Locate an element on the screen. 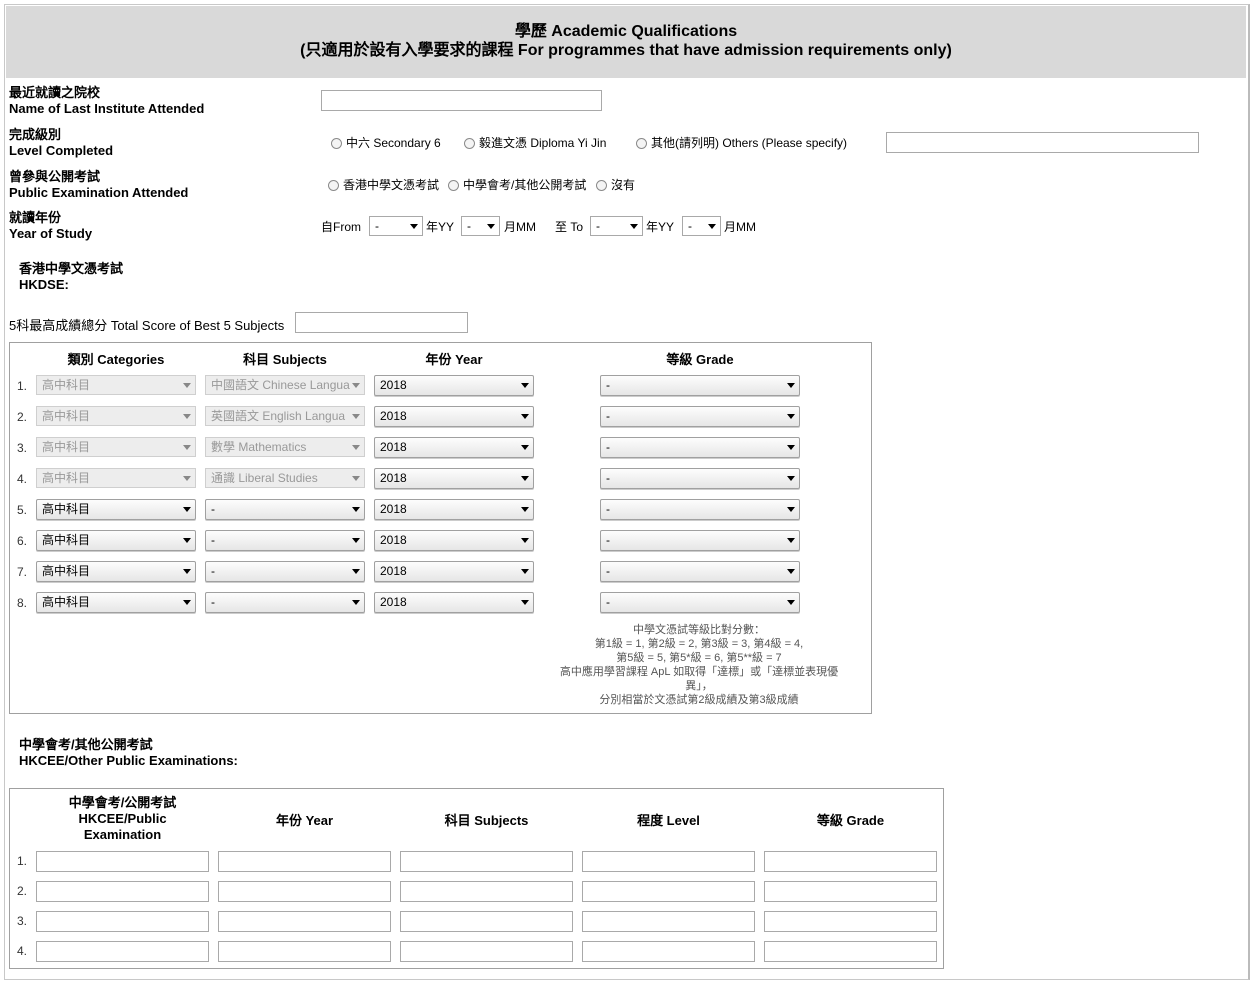  note-line: 第5級 = 5, 第5*級 = 6, 第5**級 = 7 is located at coordinates (699, 658).